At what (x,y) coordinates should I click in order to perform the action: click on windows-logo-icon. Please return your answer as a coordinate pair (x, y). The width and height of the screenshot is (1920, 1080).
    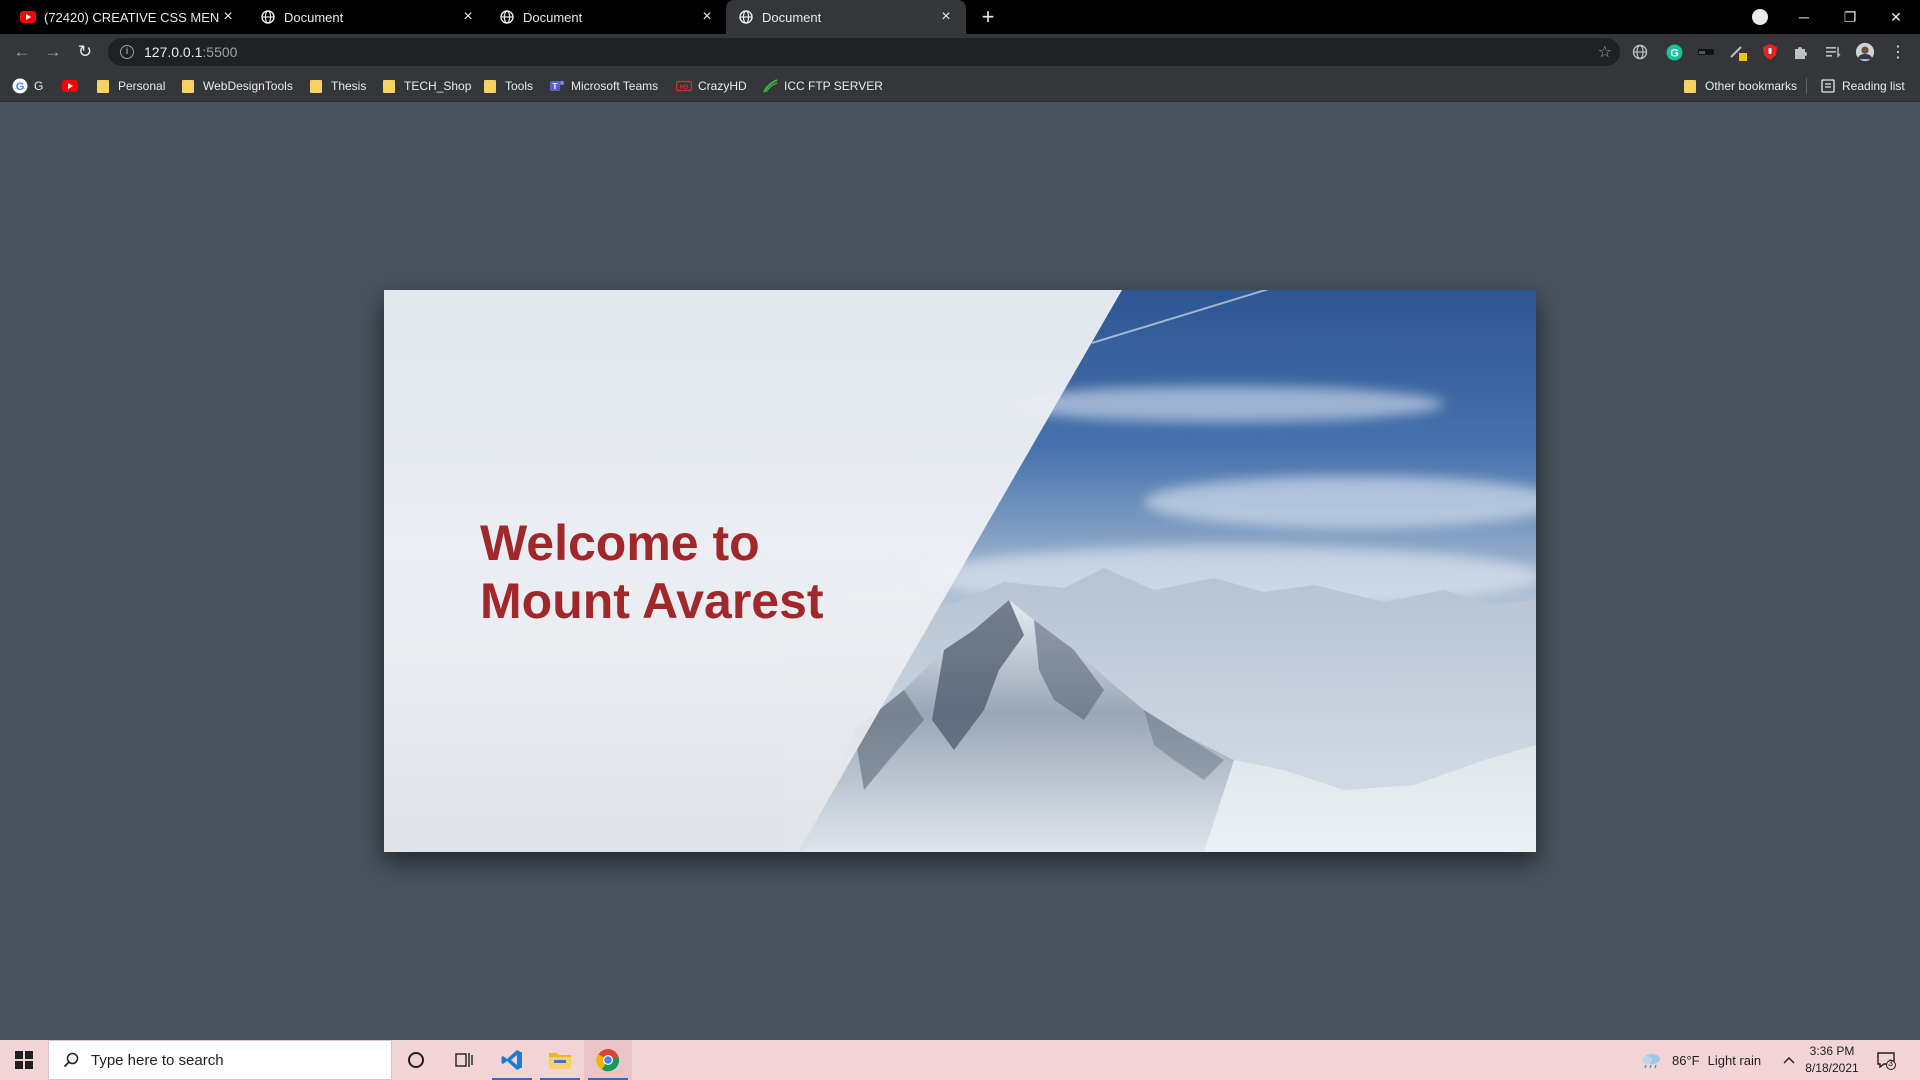
    Looking at the image, I should click on (24, 1060).